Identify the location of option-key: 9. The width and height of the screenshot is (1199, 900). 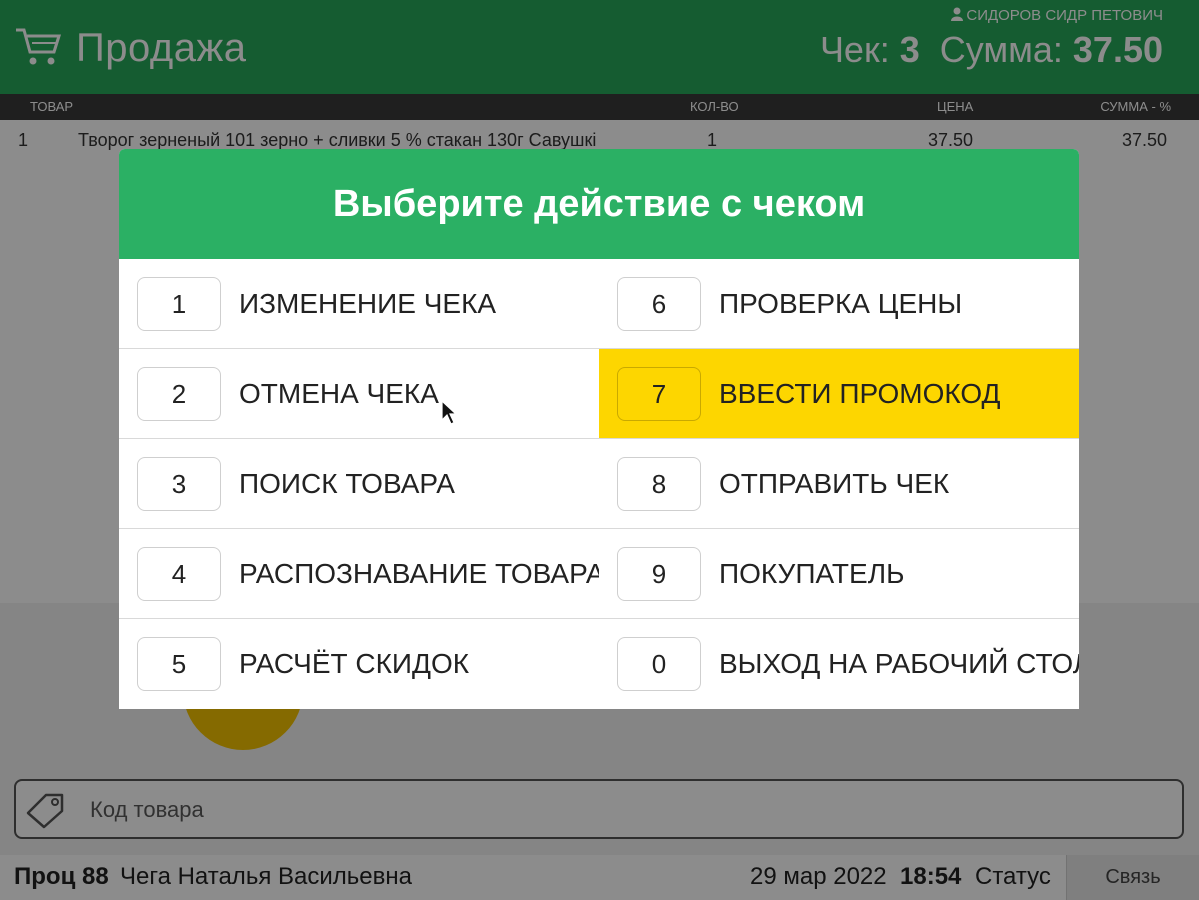
(659, 574).